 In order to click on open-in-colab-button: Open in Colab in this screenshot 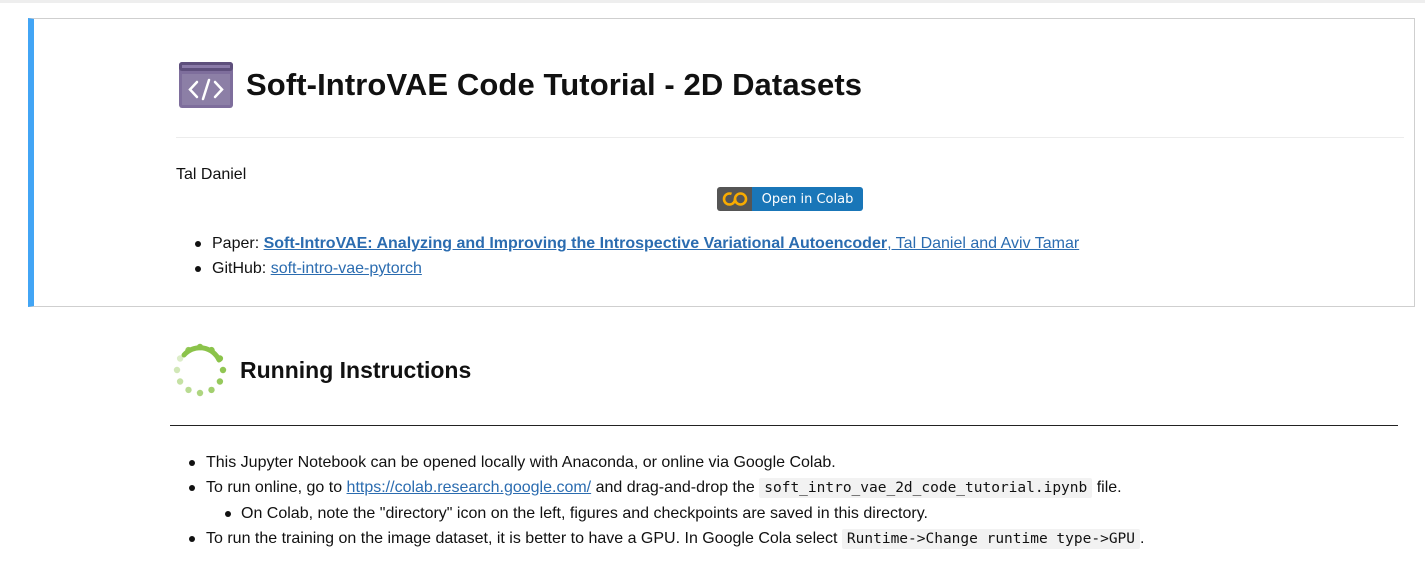, I will do `click(790, 199)`.